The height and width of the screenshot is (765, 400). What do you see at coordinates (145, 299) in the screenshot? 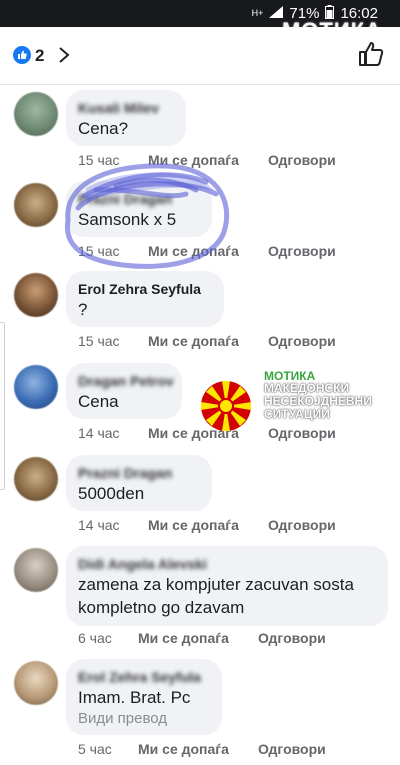
I see `comment-bubble: Erol Zehra Seyfula ?` at bounding box center [145, 299].